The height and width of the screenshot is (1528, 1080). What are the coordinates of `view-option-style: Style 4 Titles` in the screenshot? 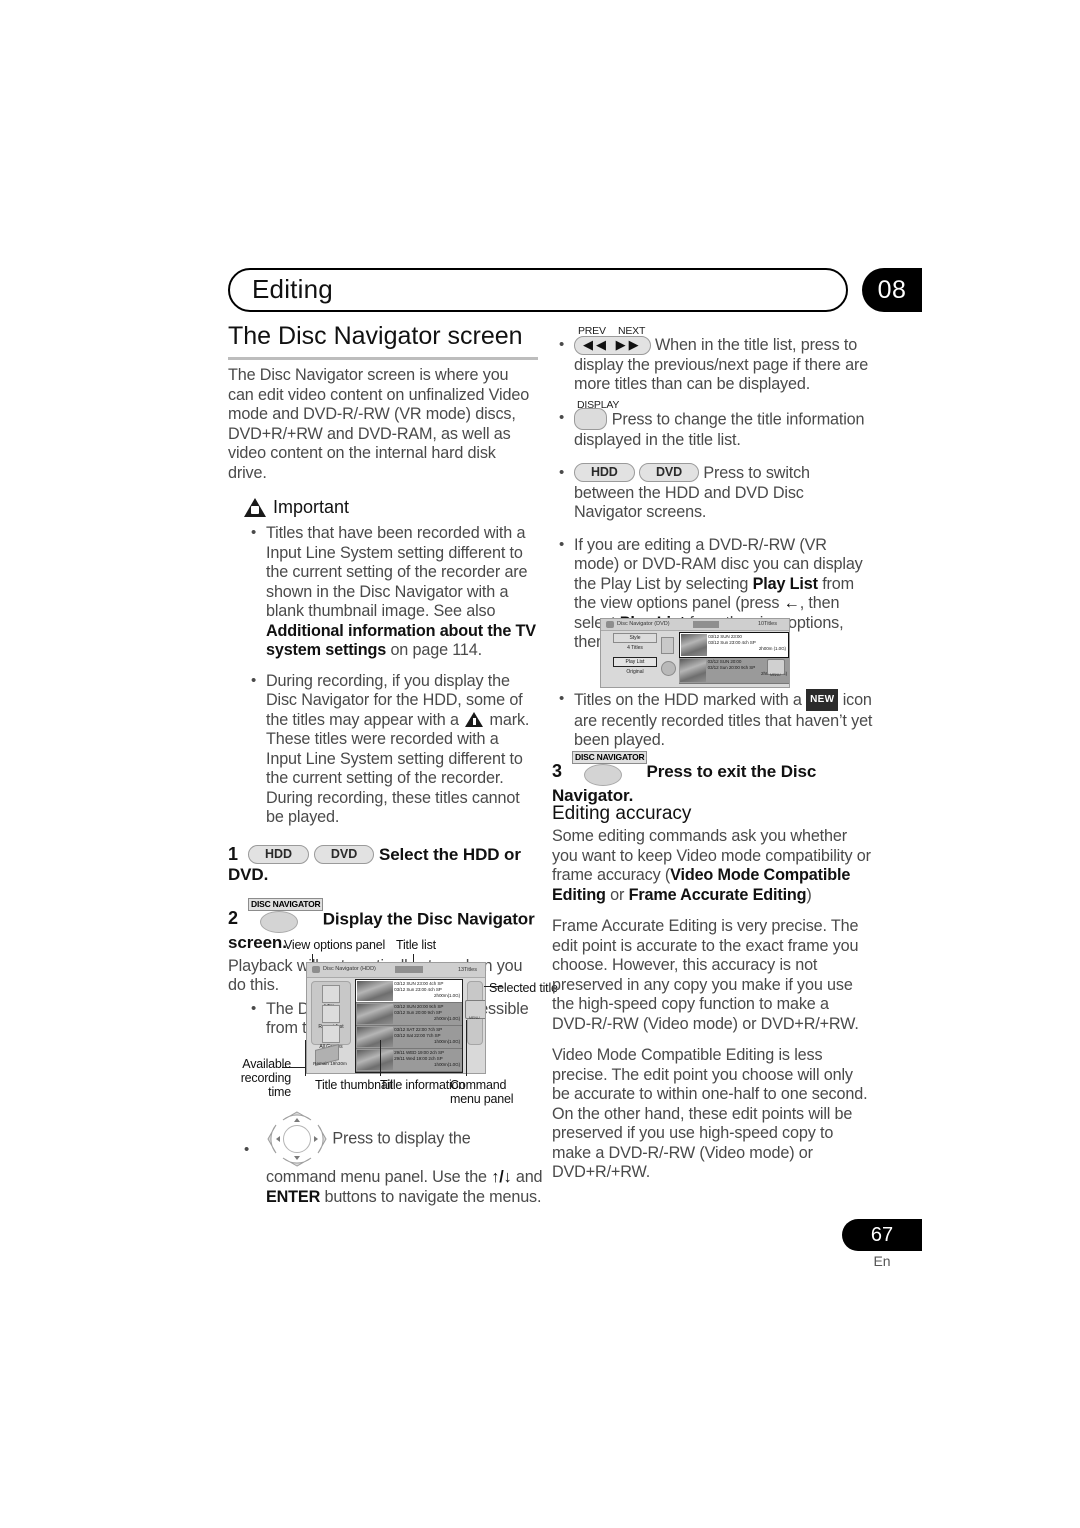 It's located at (635, 642).